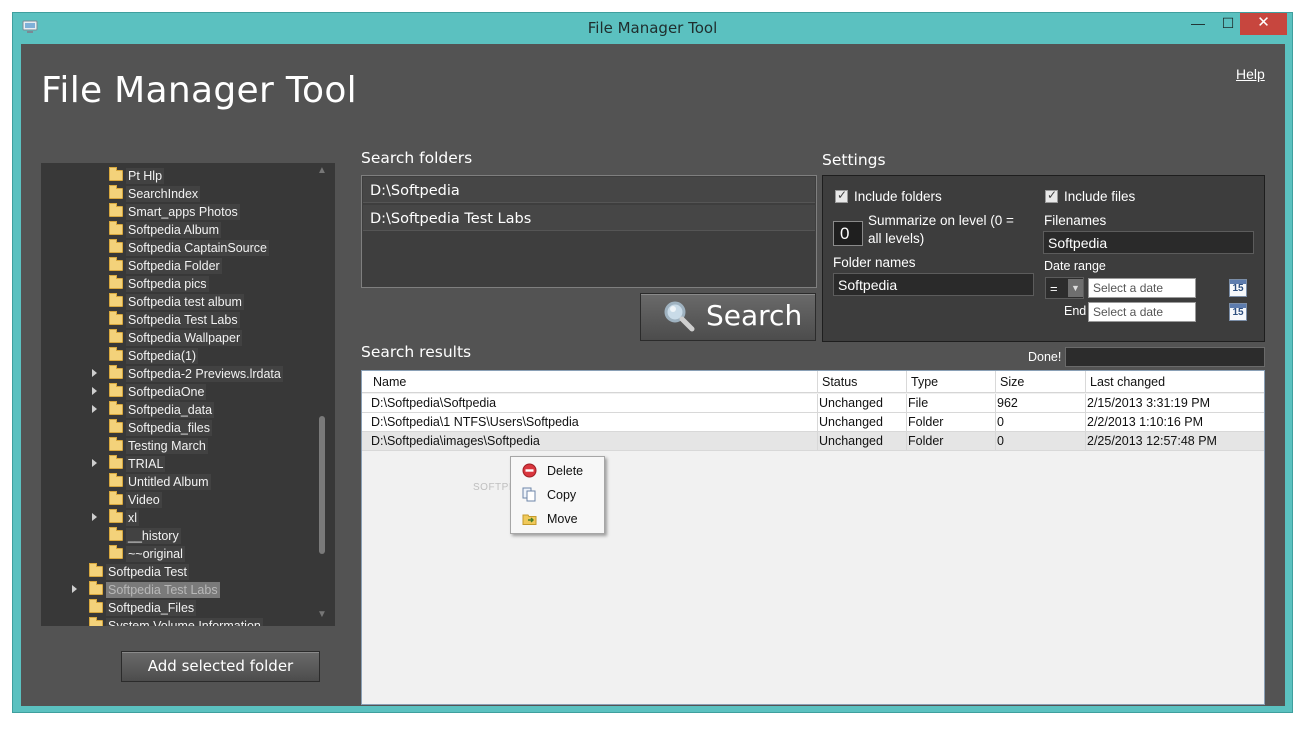 This screenshot has width=1312, height=732. What do you see at coordinates (160, 481) in the screenshot?
I see `tree-item: Untitled Album` at bounding box center [160, 481].